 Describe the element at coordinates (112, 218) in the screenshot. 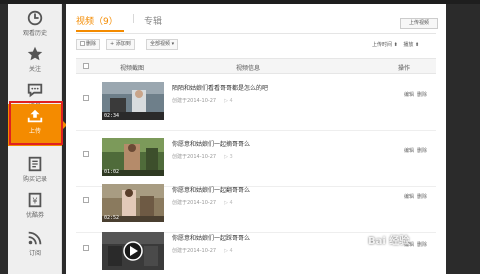

I see `video-duration: 02:52` at that location.